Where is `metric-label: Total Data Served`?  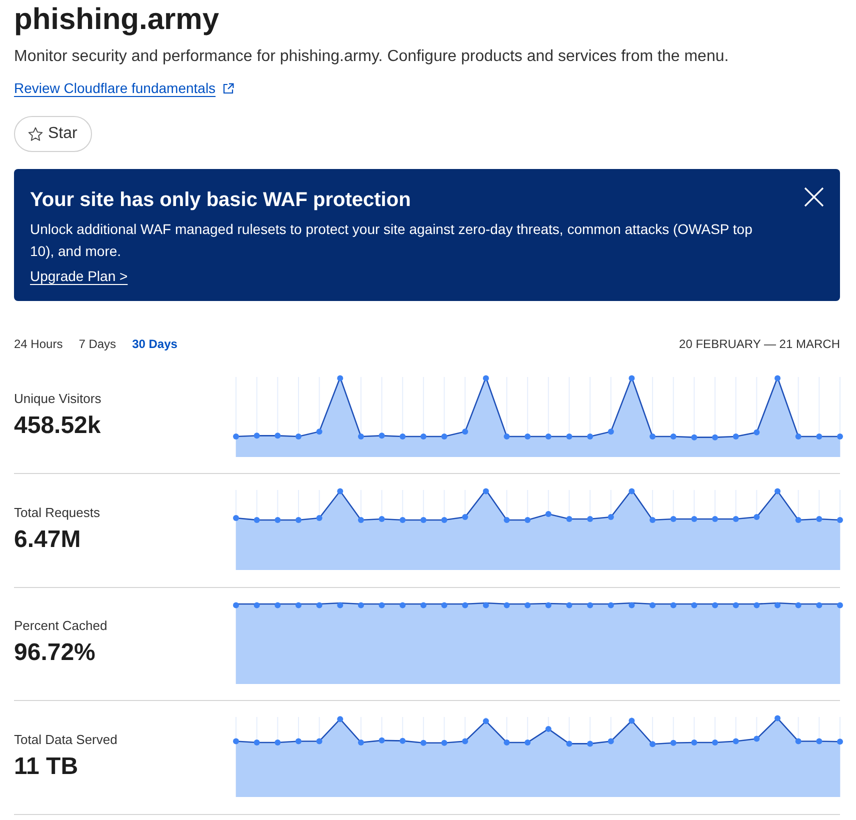 metric-label: Total Data Served is located at coordinates (66, 739).